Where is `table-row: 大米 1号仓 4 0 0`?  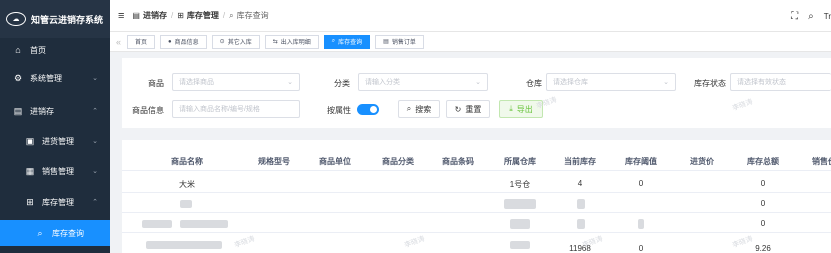
table-row: 大米 1号仓 4 0 0 is located at coordinates (476, 184).